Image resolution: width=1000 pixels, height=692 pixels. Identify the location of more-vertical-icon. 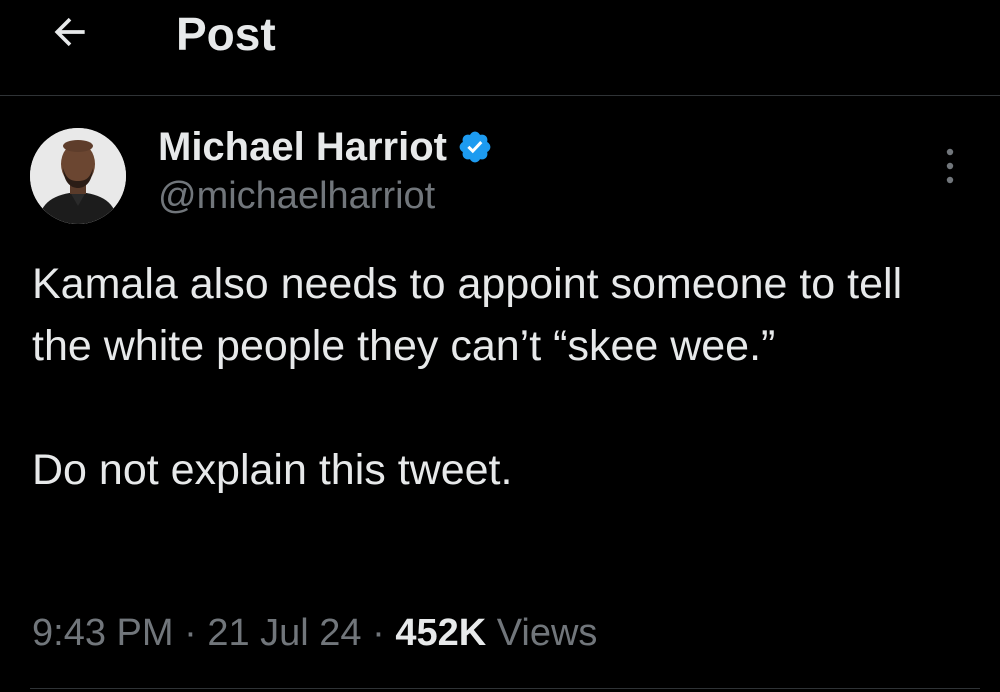
(950, 166).